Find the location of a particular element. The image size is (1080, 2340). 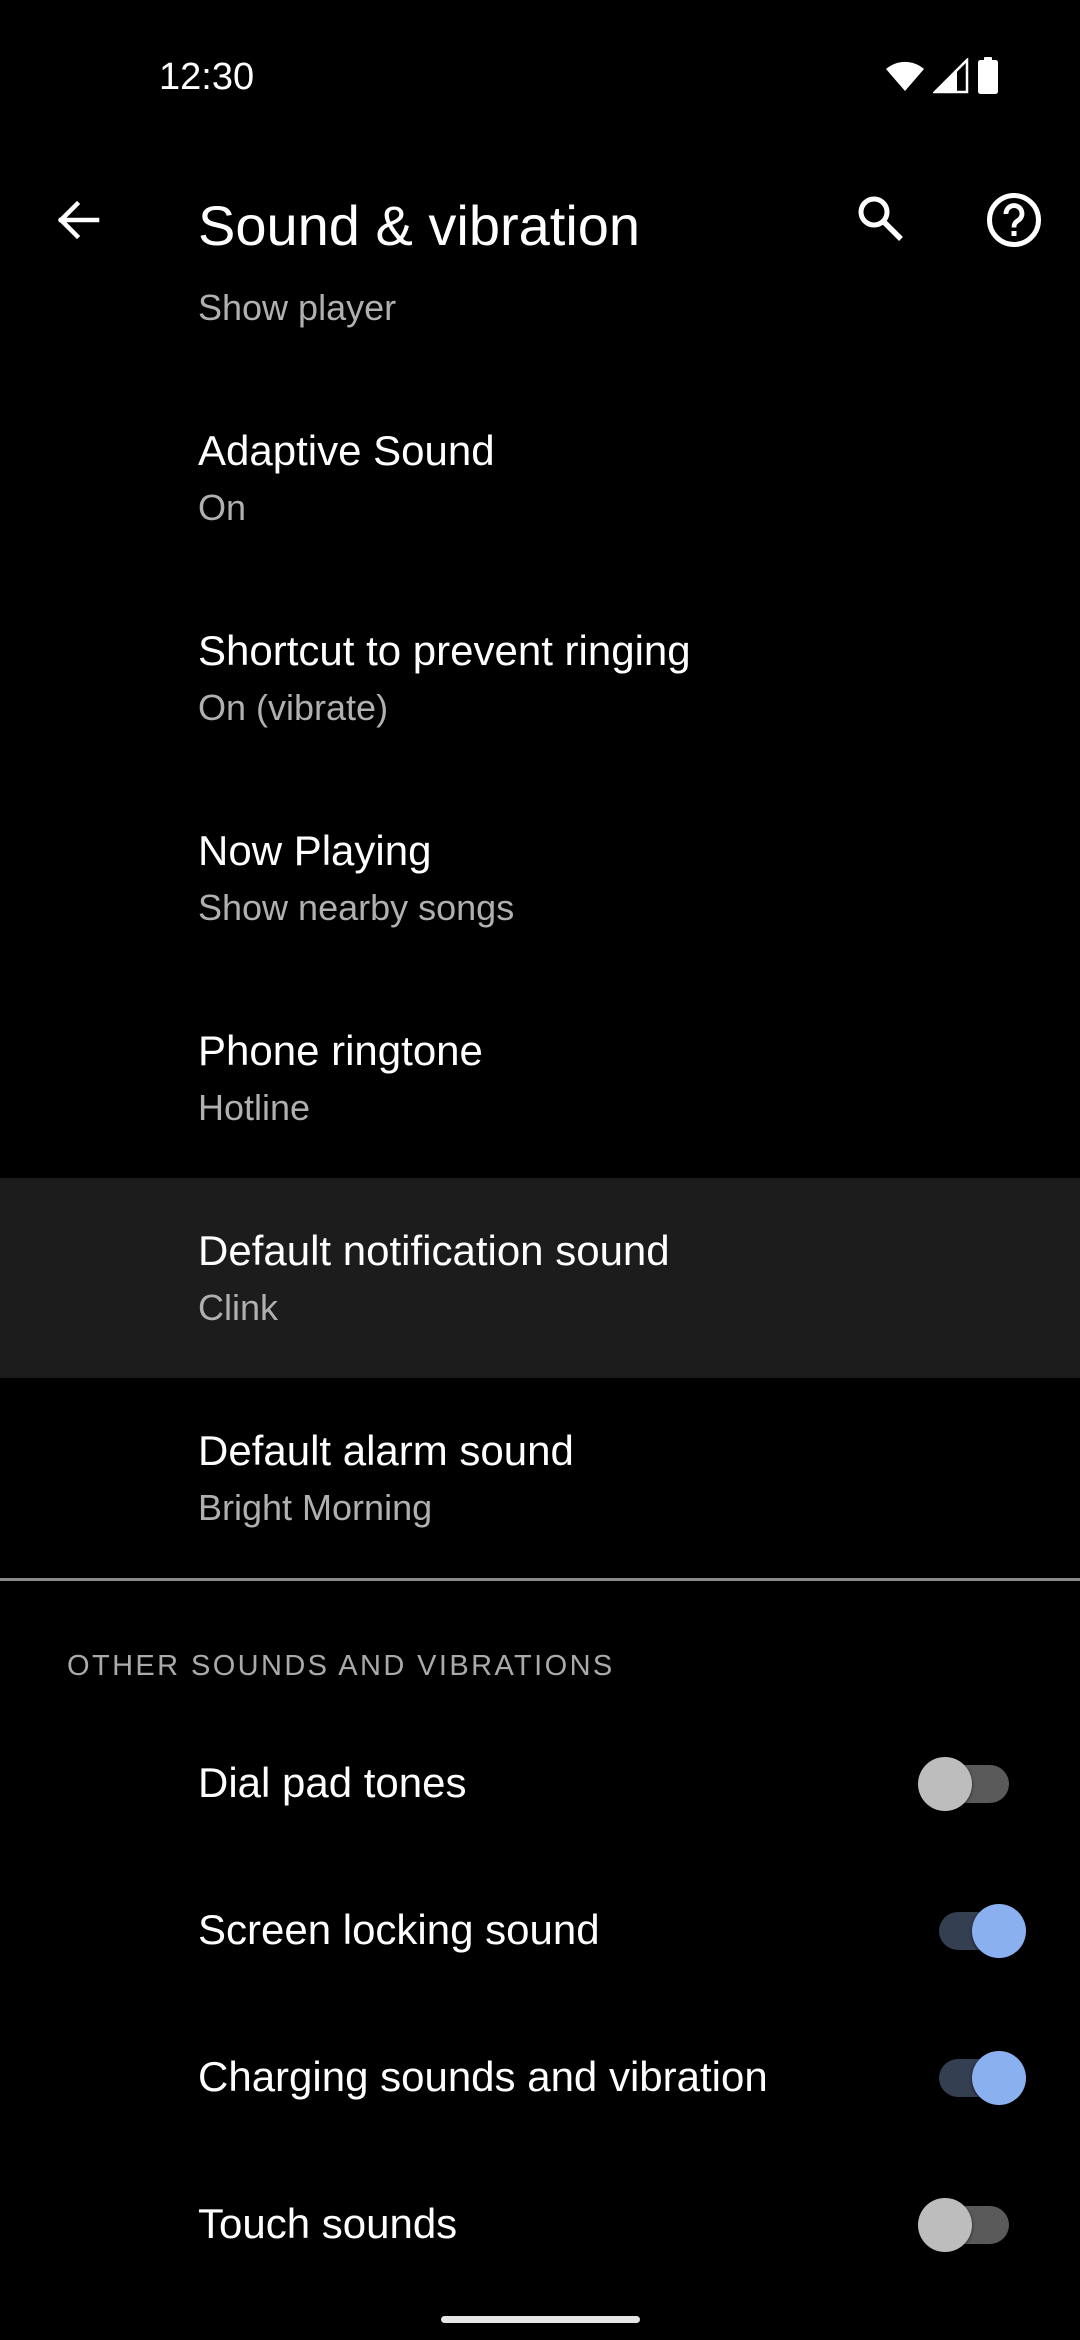

list-item-summary: Show nearby songs is located at coordinates (356, 907).